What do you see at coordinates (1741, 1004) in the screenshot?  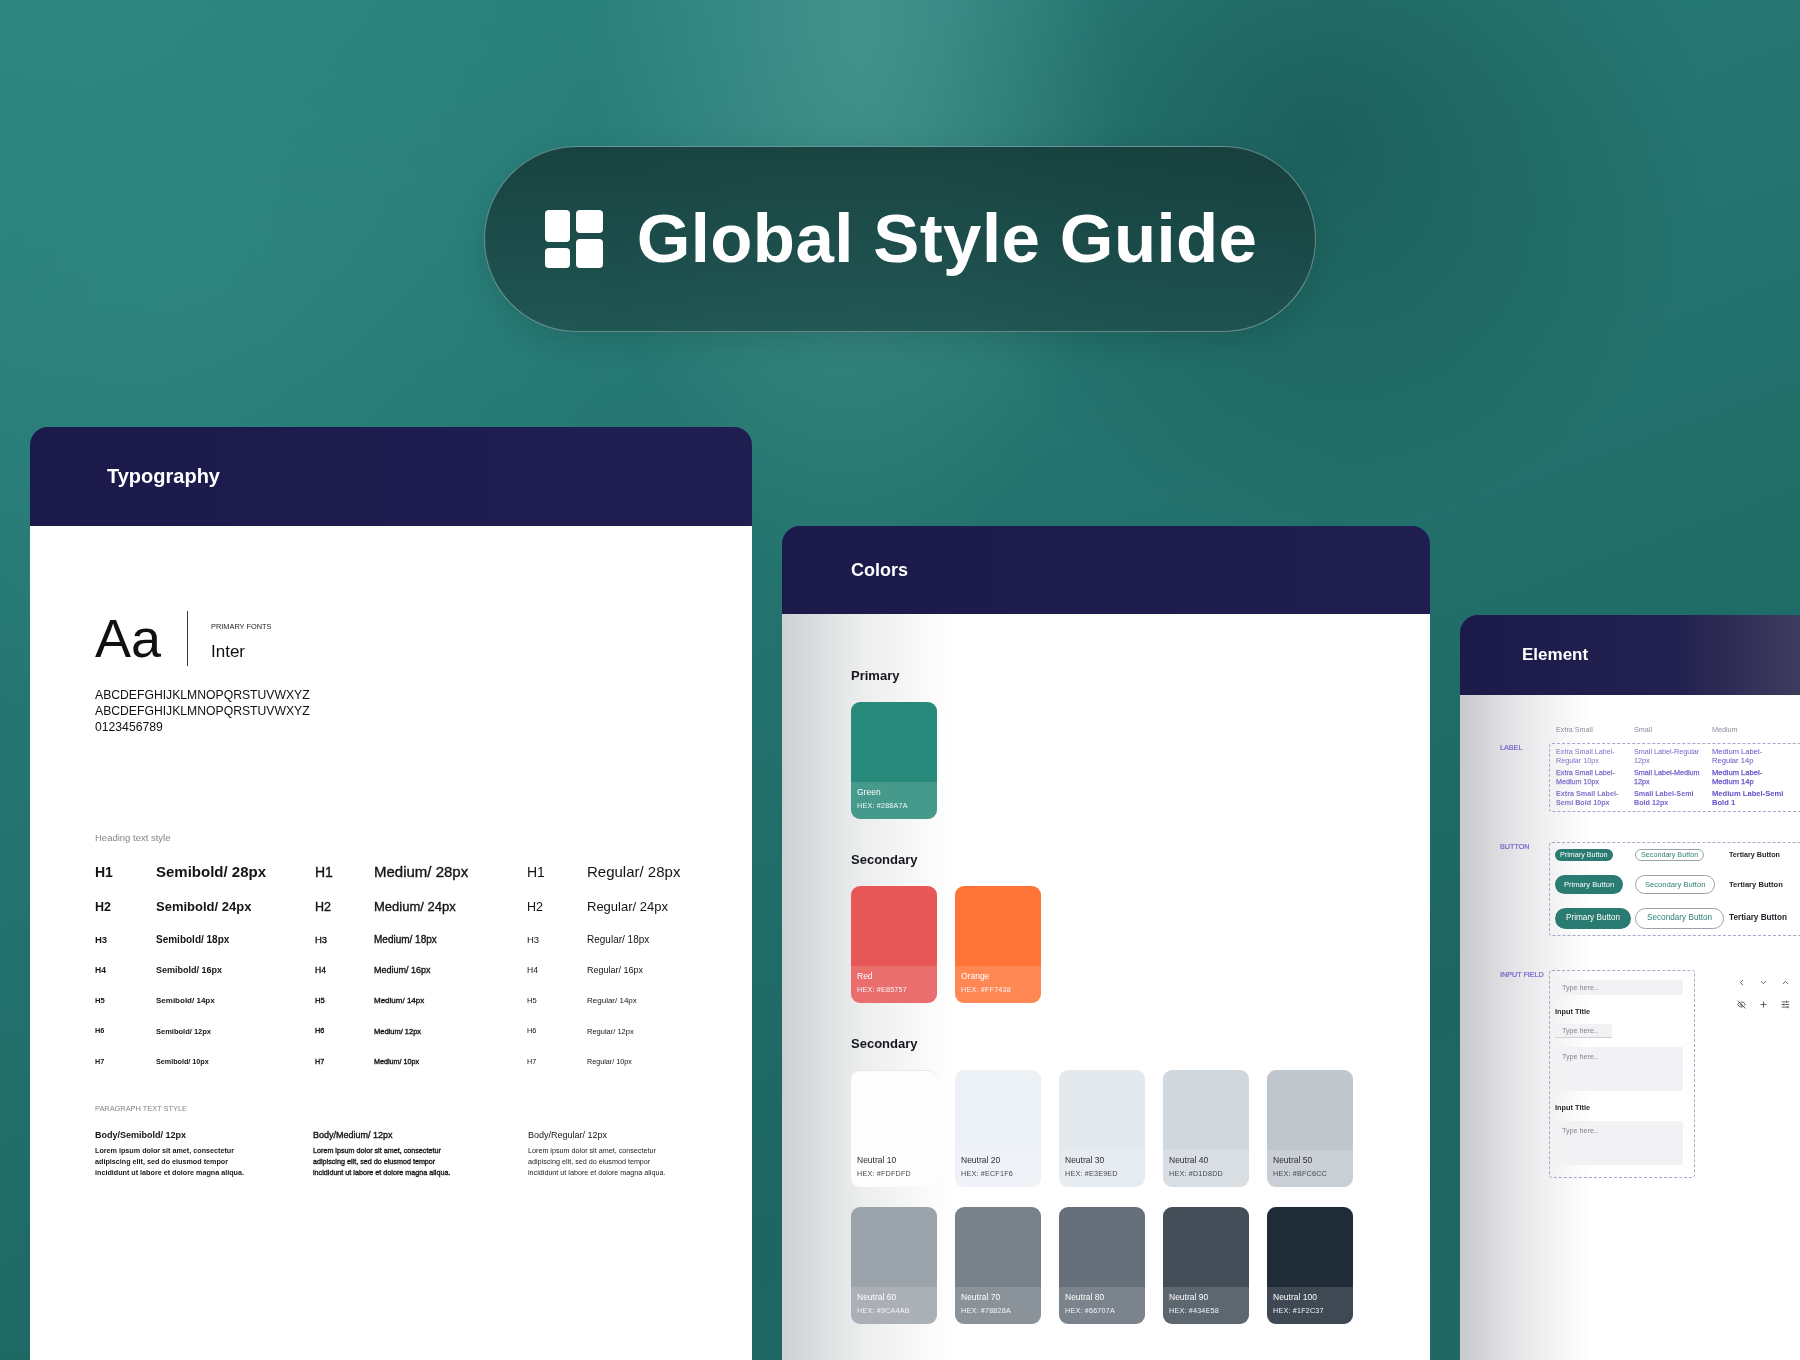 I see `eye-slash-icon` at bounding box center [1741, 1004].